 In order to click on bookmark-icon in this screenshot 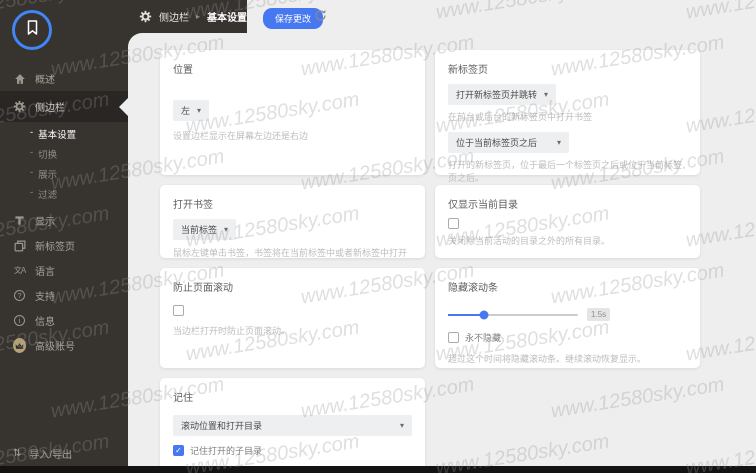, I will do `click(32, 30)`.